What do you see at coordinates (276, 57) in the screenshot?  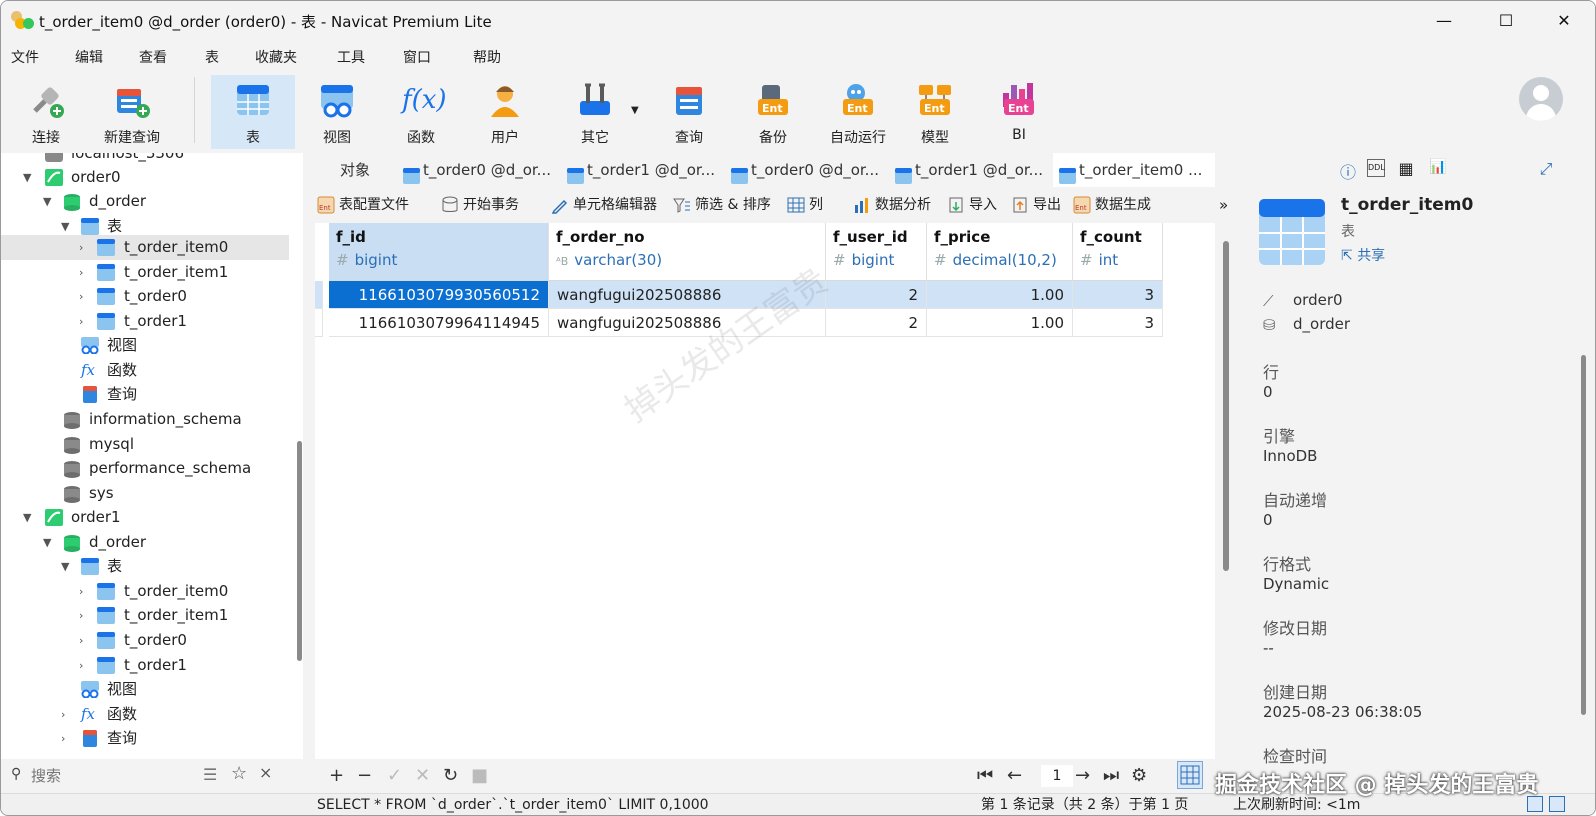 I see `menu-favorites: 收藏夹` at bounding box center [276, 57].